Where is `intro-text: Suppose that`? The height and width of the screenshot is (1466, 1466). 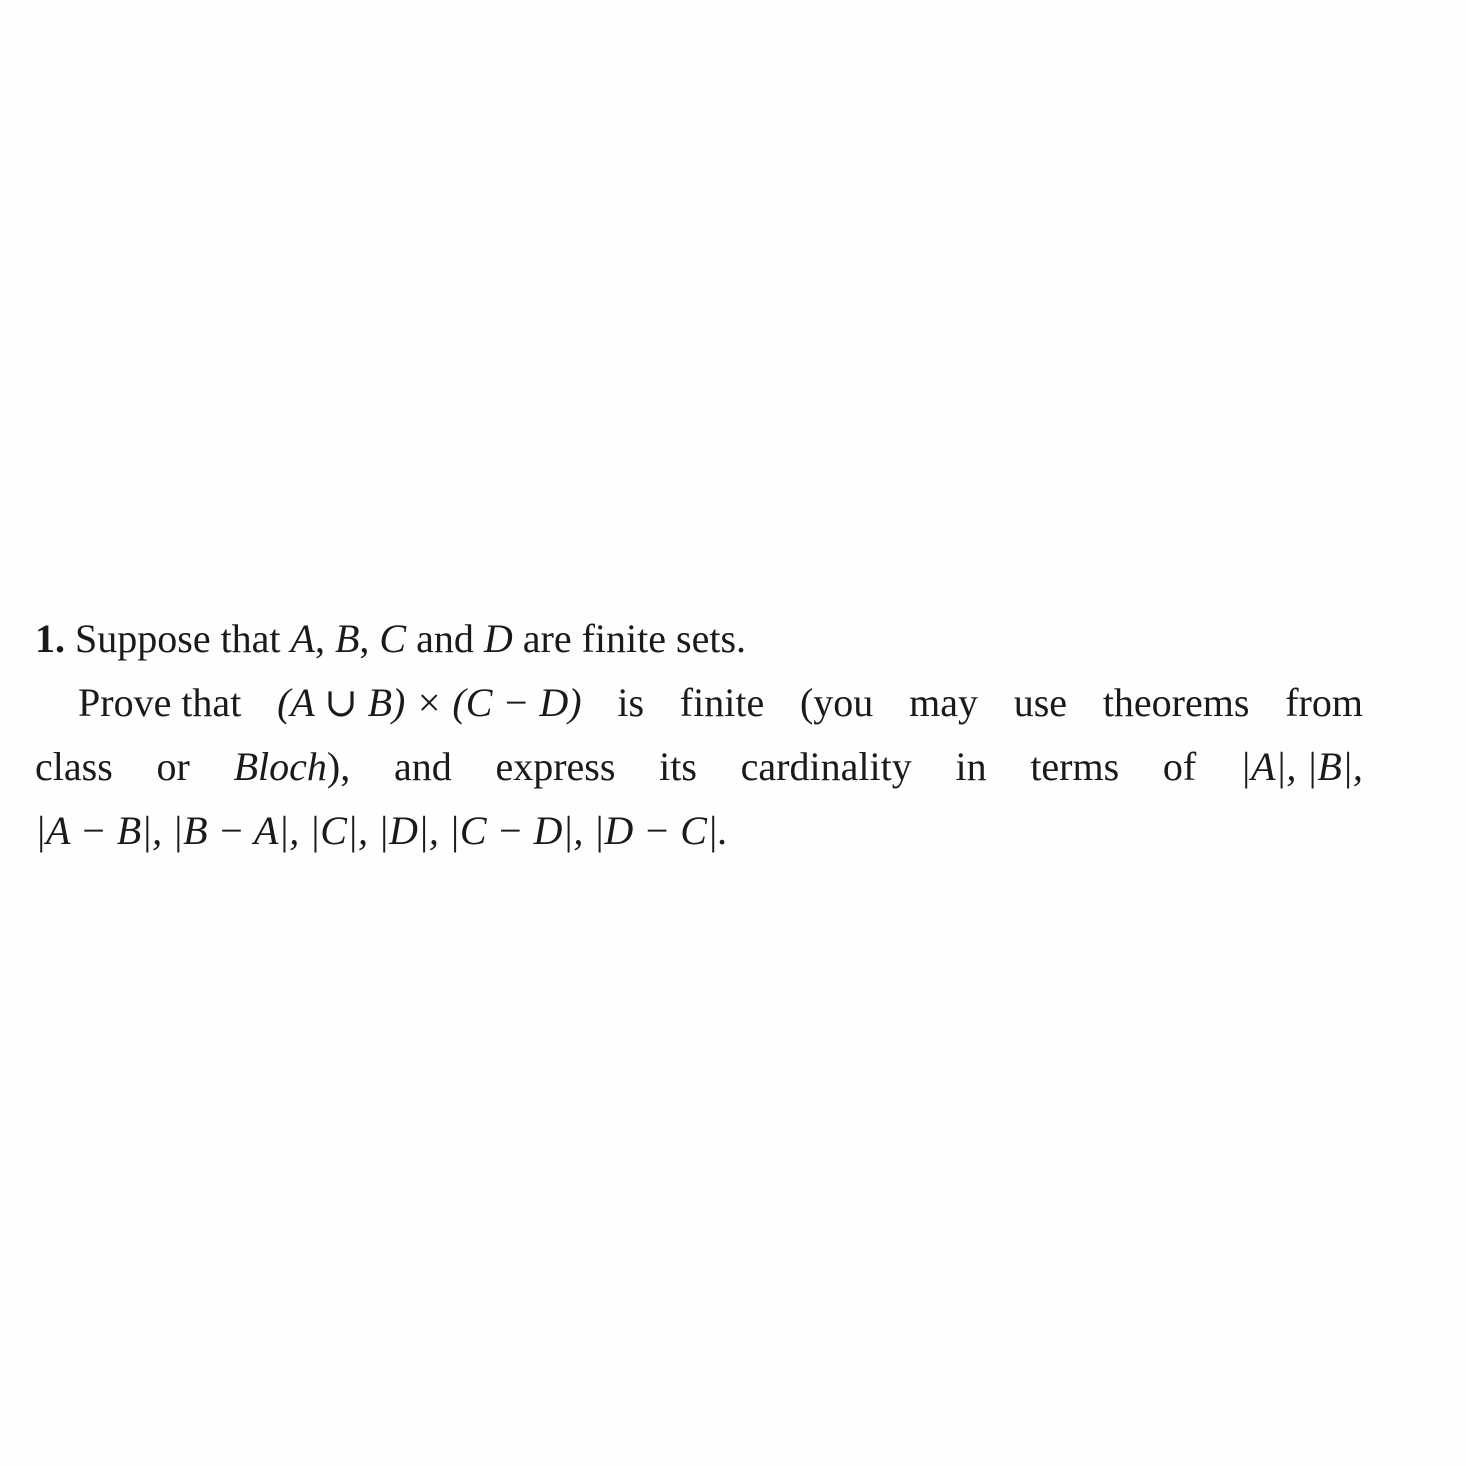 intro-text: Suppose that is located at coordinates (178, 638).